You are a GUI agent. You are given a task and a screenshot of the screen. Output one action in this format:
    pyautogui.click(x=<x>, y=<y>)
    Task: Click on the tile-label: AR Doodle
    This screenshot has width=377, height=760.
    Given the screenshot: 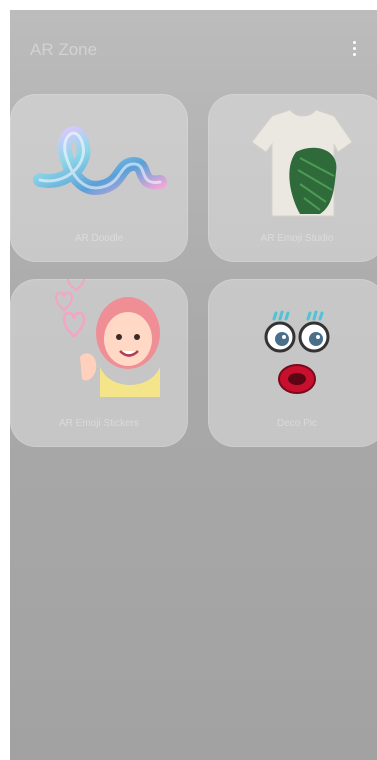 What is the action you would take?
    pyautogui.click(x=99, y=238)
    